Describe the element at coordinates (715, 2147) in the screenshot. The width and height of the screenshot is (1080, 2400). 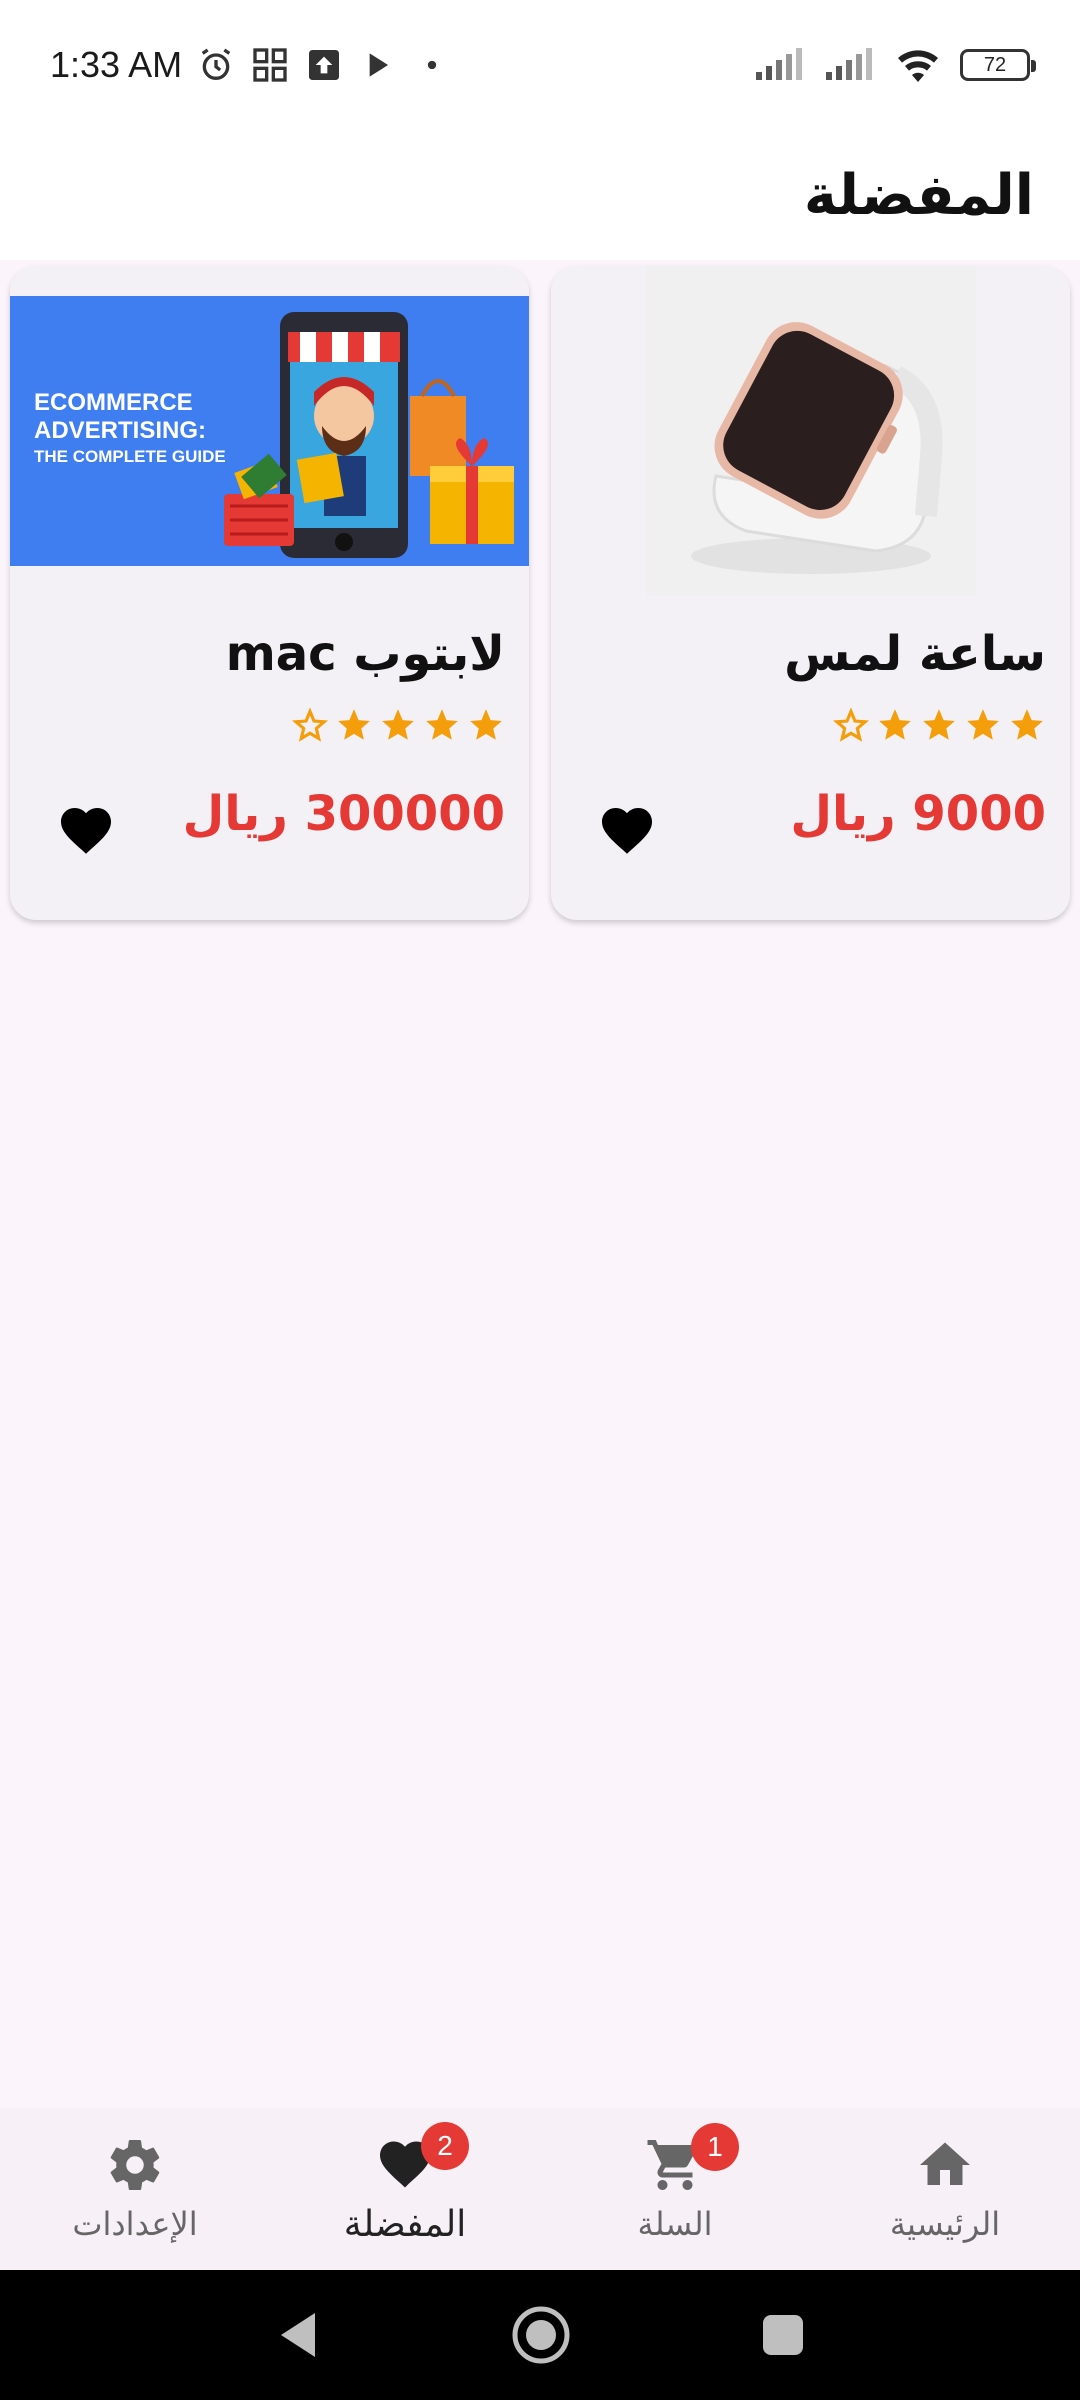
I see `cart-badge: 1` at that location.